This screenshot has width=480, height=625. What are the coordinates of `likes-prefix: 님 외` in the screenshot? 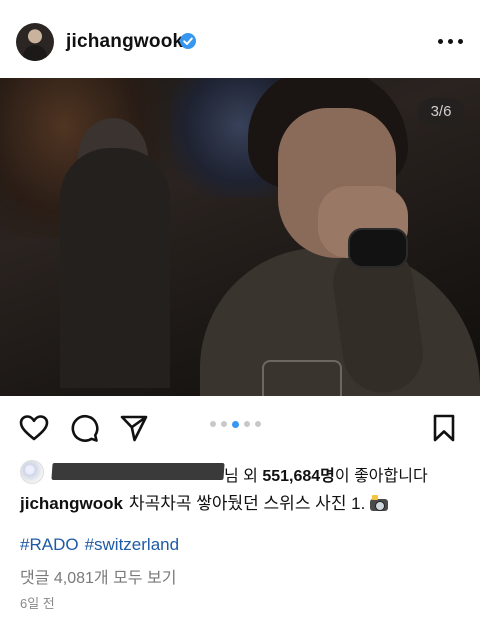 It's located at (243, 476).